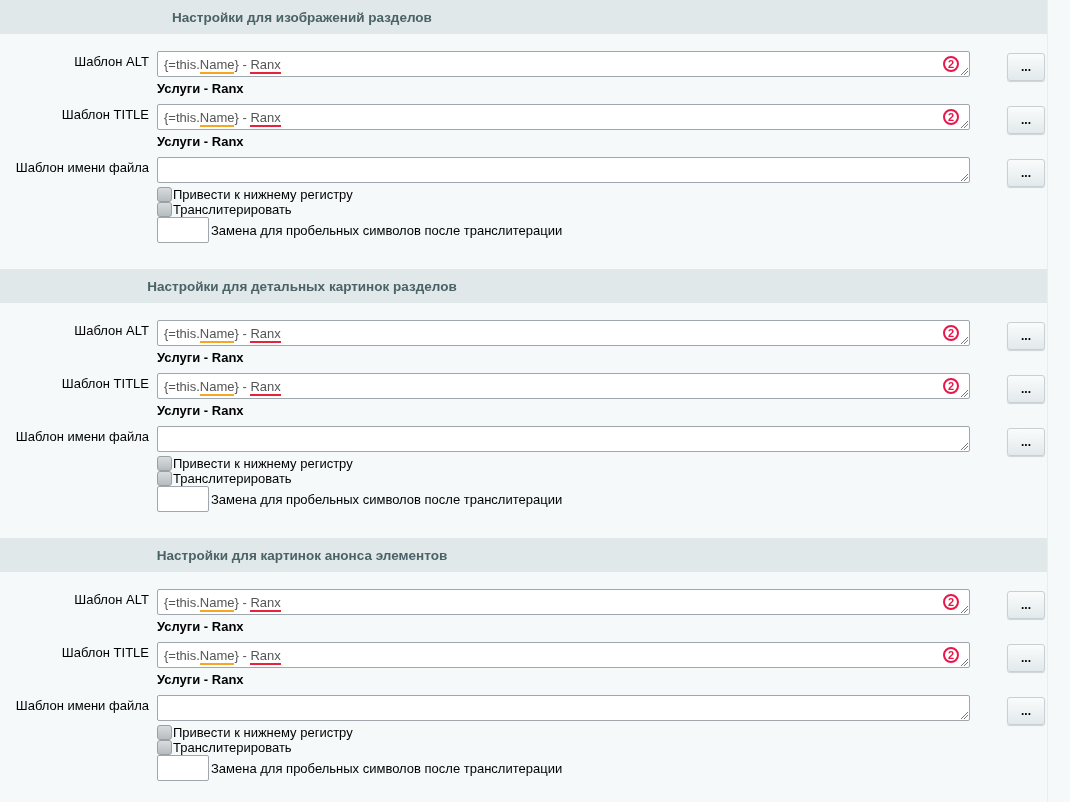  Describe the element at coordinates (302, 555) in the screenshot. I see `section-title: Настройки для картинок анонса элементов` at that location.